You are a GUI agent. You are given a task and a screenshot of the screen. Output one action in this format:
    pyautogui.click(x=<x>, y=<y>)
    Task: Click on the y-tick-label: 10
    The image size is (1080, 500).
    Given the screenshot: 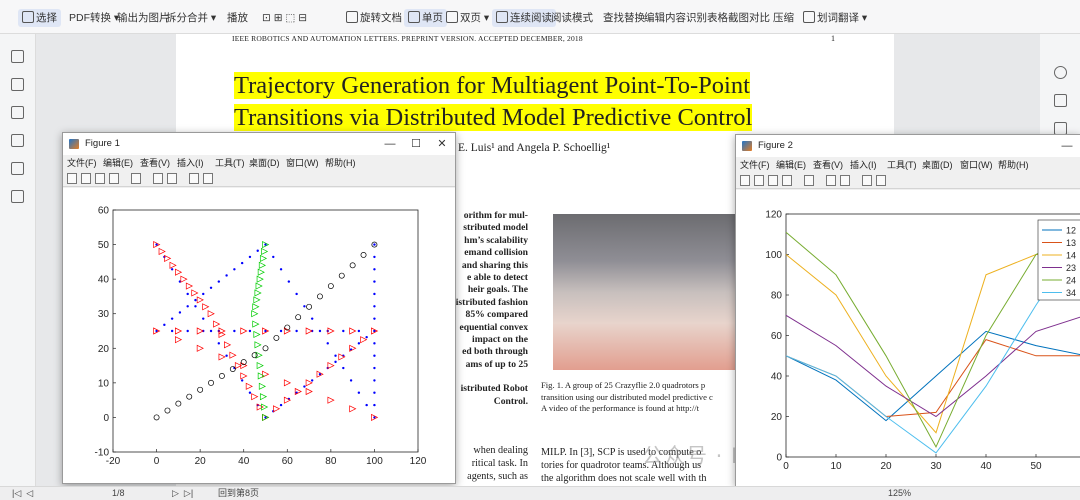 What is the action you would take?
    pyautogui.click(x=104, y=383)
    